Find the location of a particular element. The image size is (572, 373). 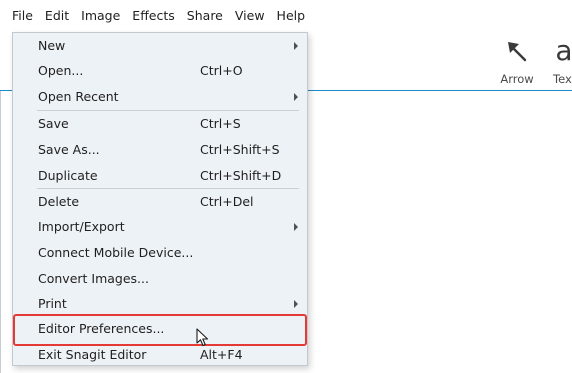

menu-item-new: New is located at coordinates (160, 45).